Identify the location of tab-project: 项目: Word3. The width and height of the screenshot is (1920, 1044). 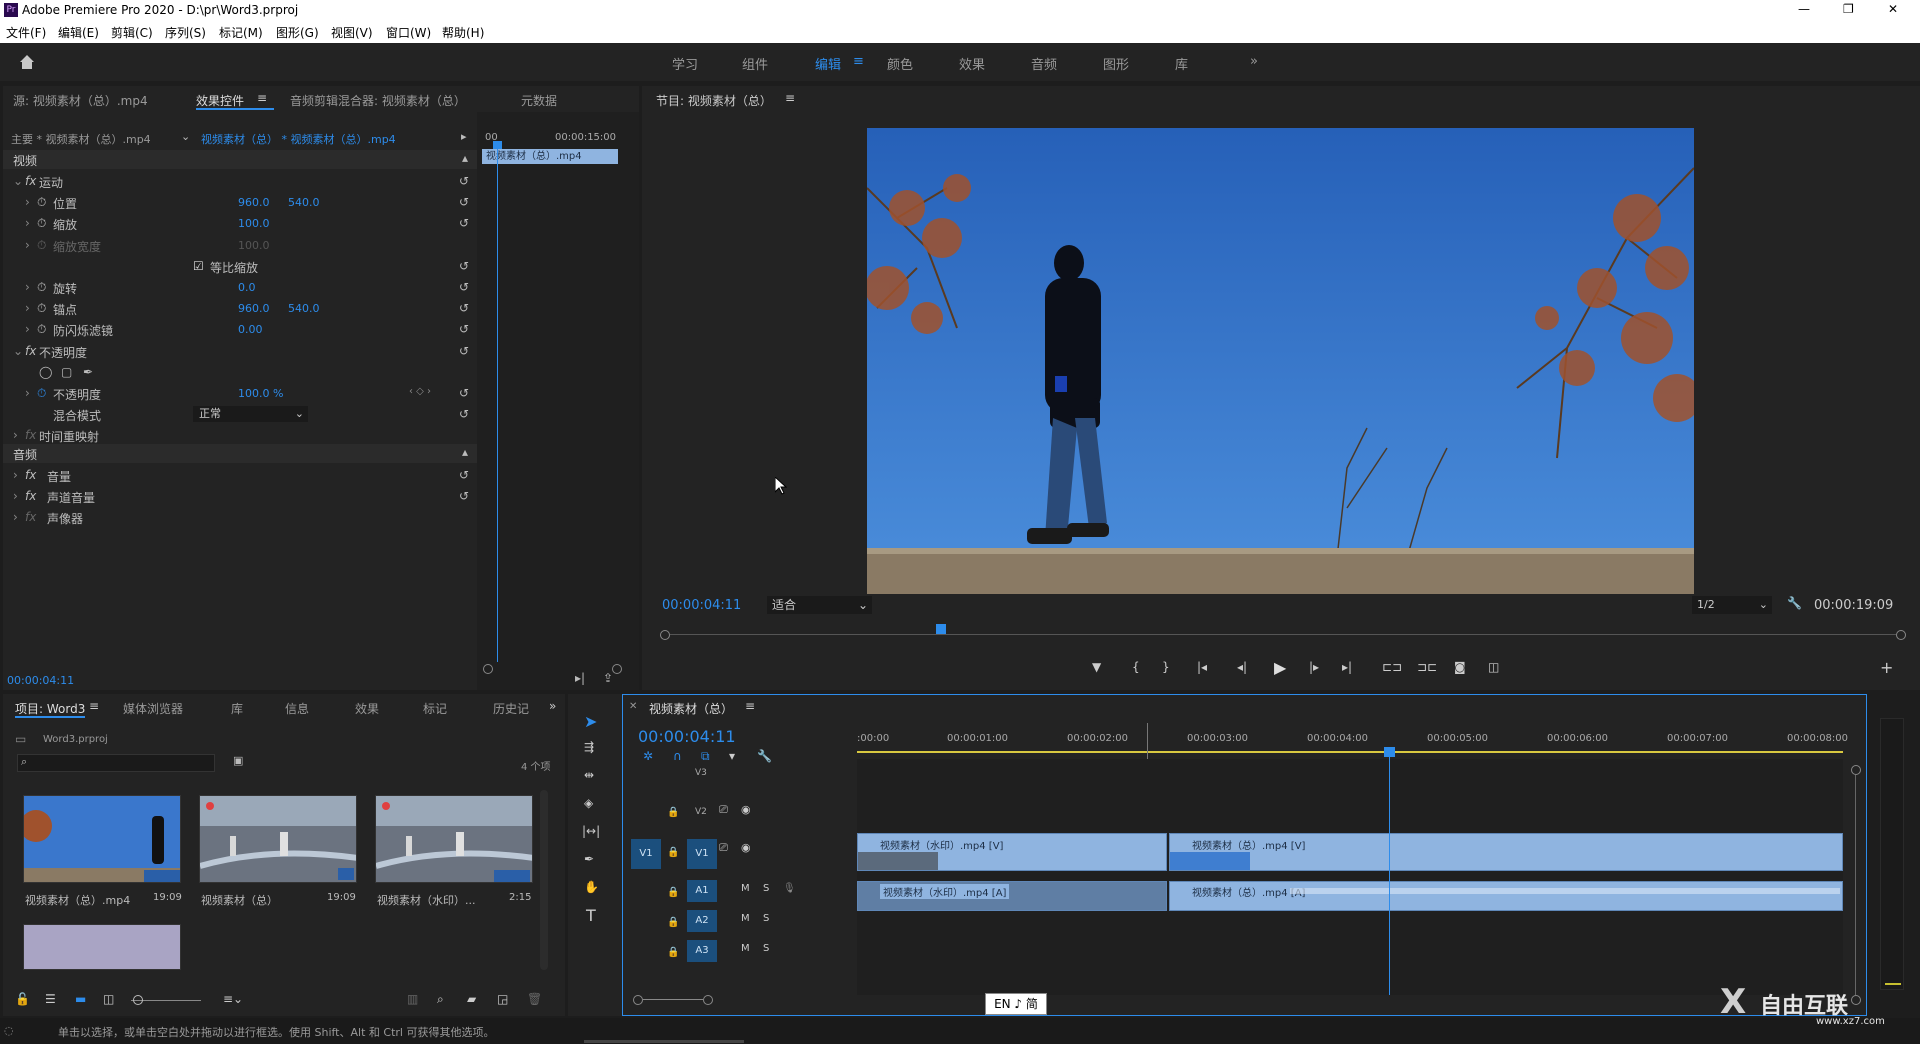
(50, 708).